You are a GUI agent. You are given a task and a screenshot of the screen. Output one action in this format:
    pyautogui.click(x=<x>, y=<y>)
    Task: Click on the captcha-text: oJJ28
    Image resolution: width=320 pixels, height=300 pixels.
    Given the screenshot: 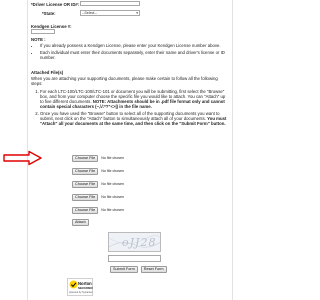 What is the action you would take?
    pyautogui.click(x=139, y=242)
    